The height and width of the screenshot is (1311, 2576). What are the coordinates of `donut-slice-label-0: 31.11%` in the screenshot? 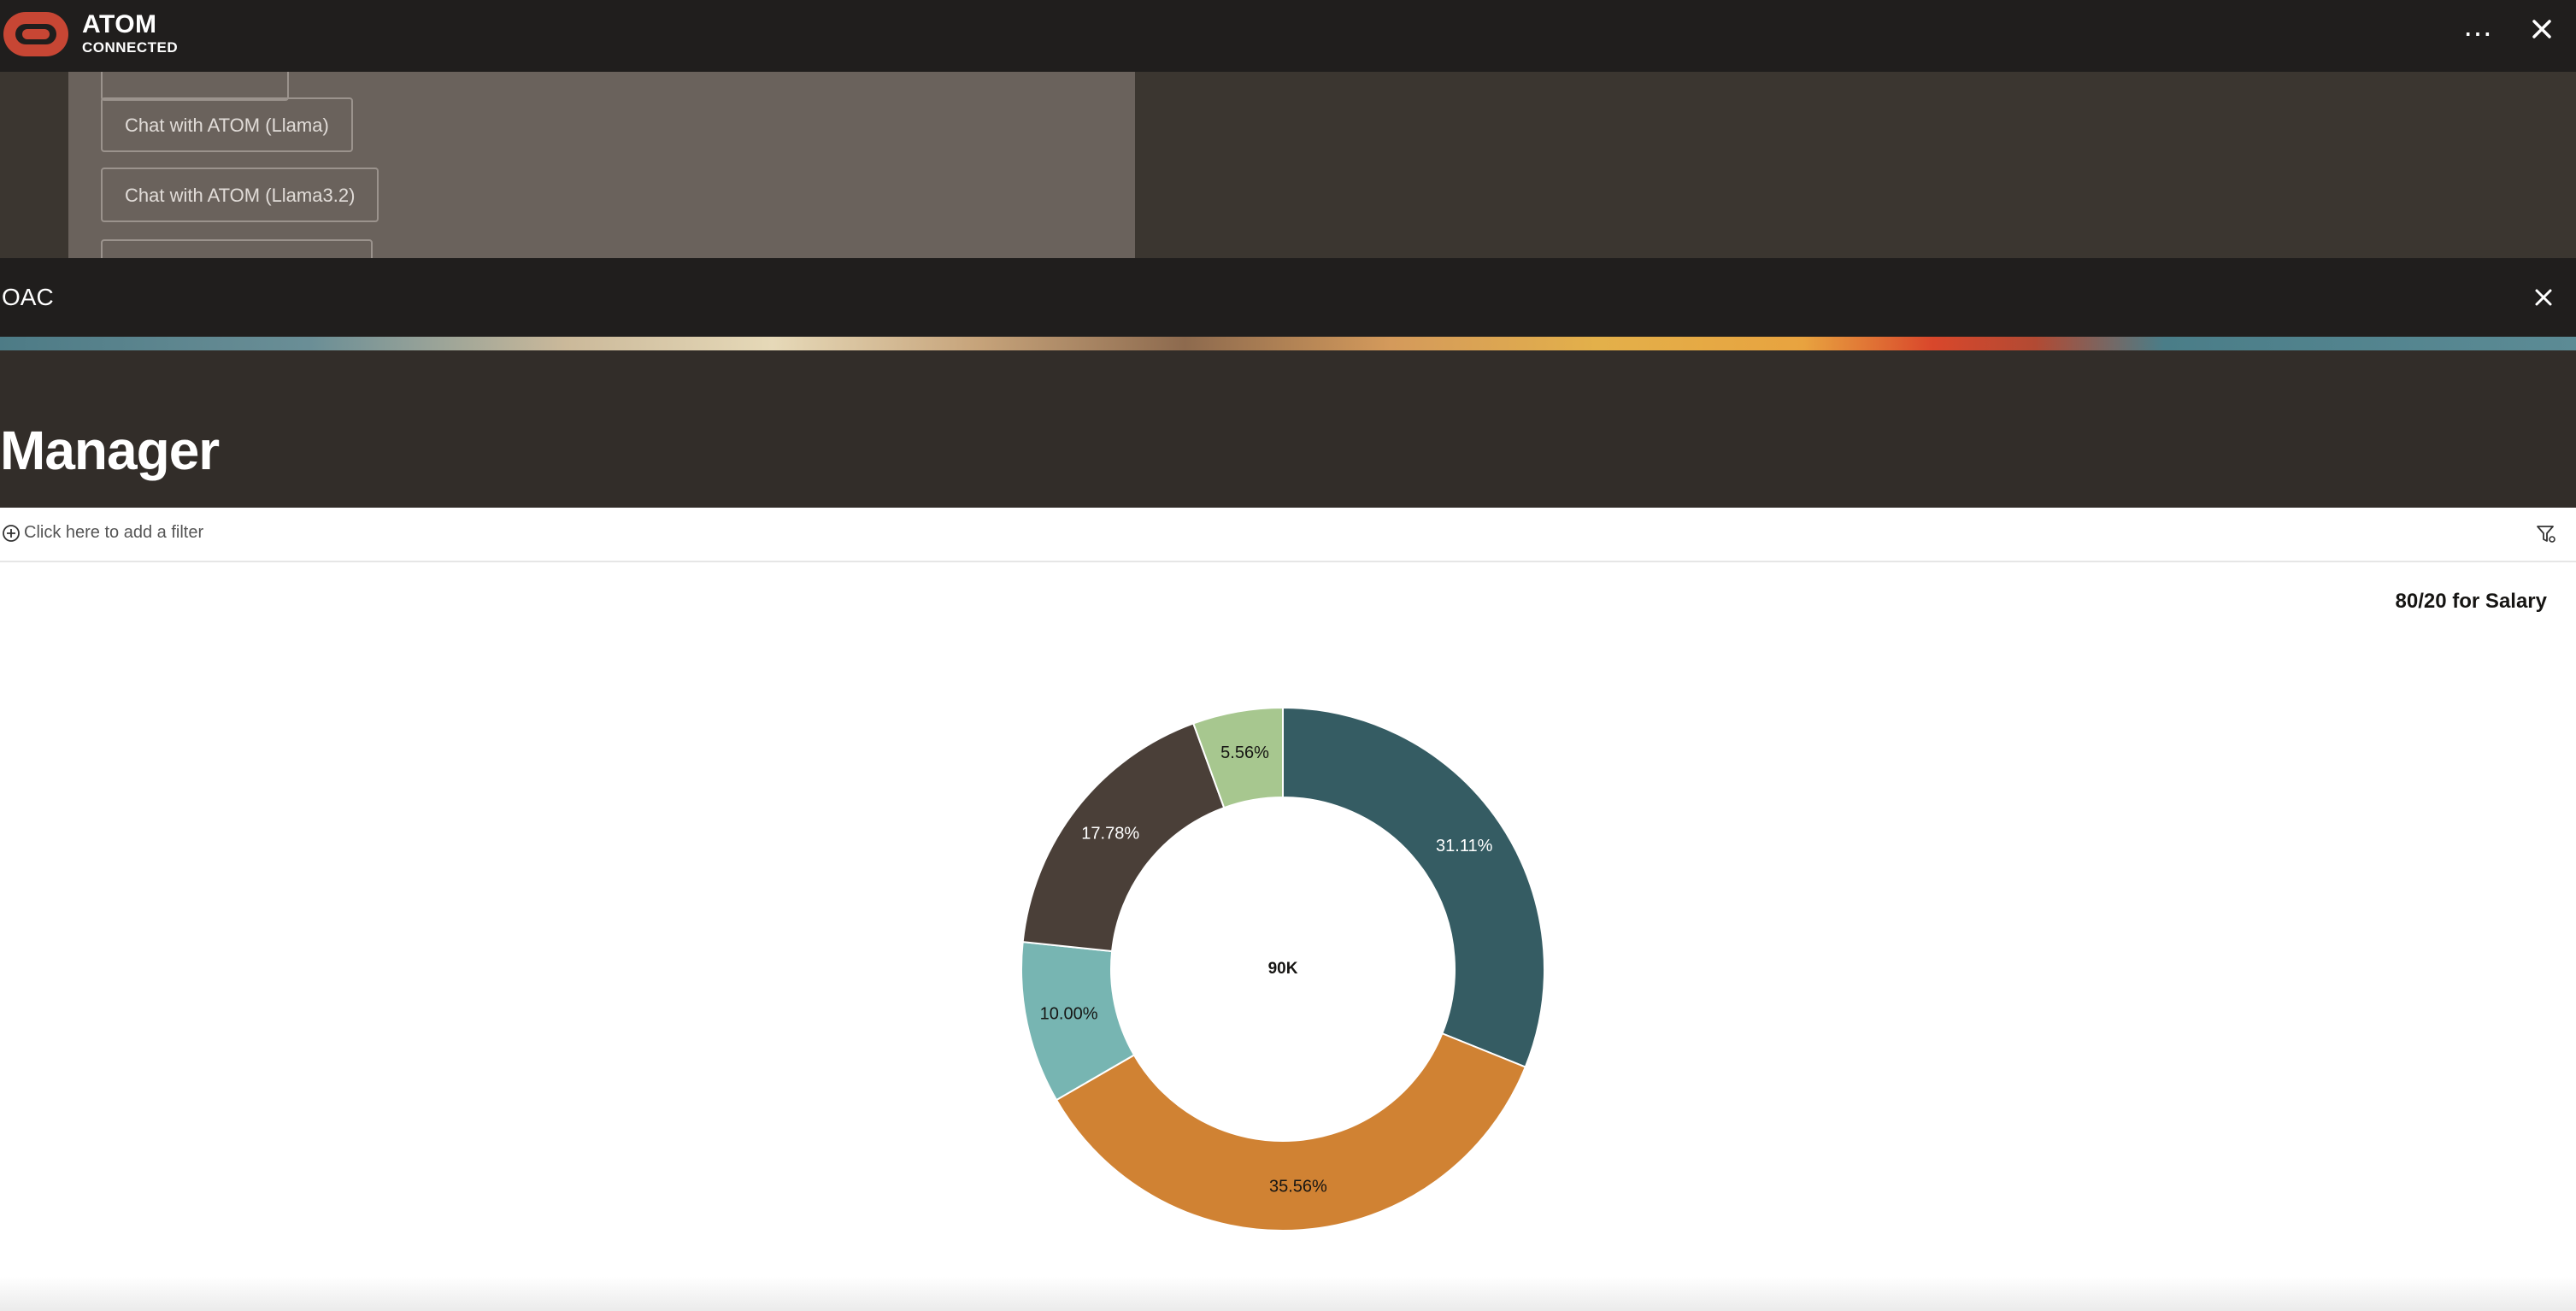 It's located at (1464, 846).